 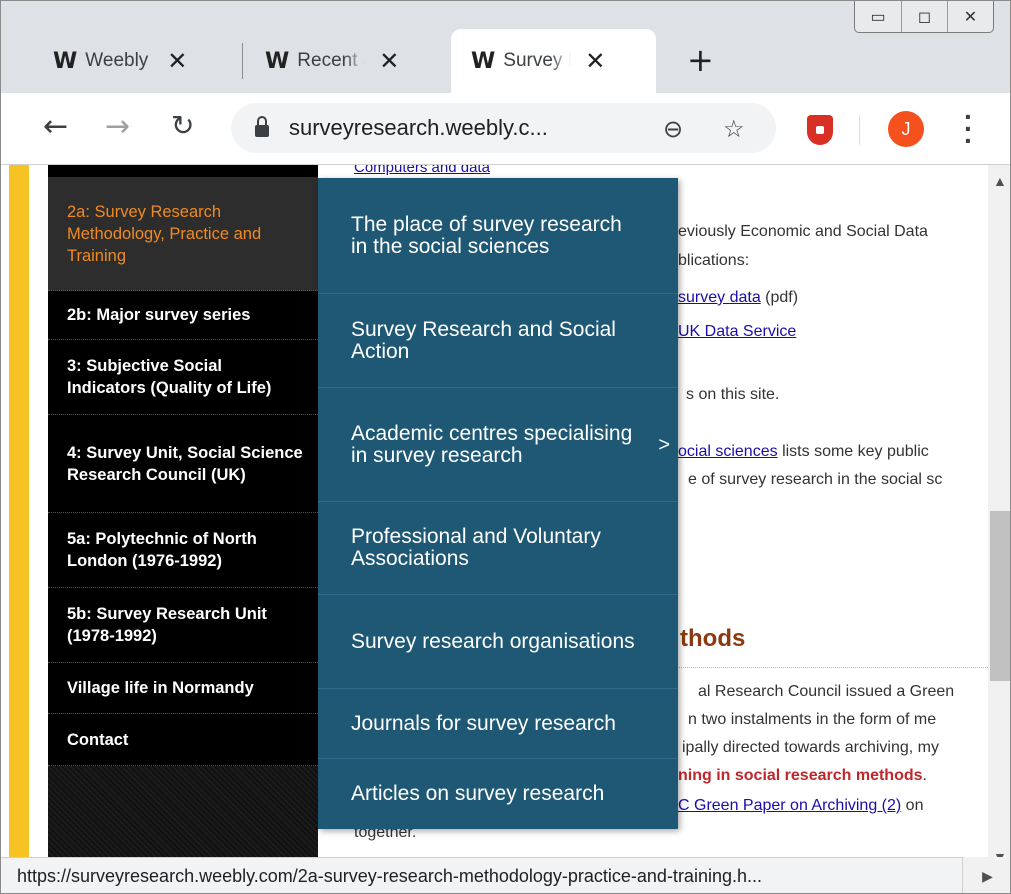 What do you see at coordinates (183, 171) in the screenshot?
I see `sidebar-top` at bounding box center [183, 171].